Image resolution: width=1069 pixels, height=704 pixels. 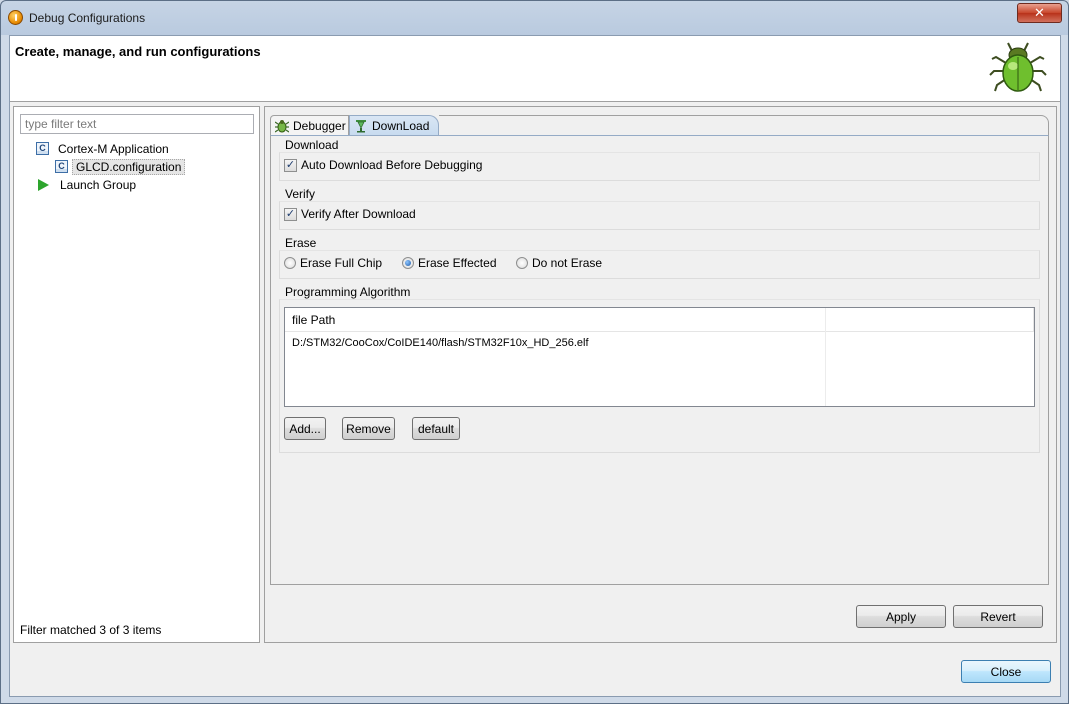 What do you see at coordinates (825, 357) in the screenshot?
I see `column-divider` at bounding box center [825, 357].